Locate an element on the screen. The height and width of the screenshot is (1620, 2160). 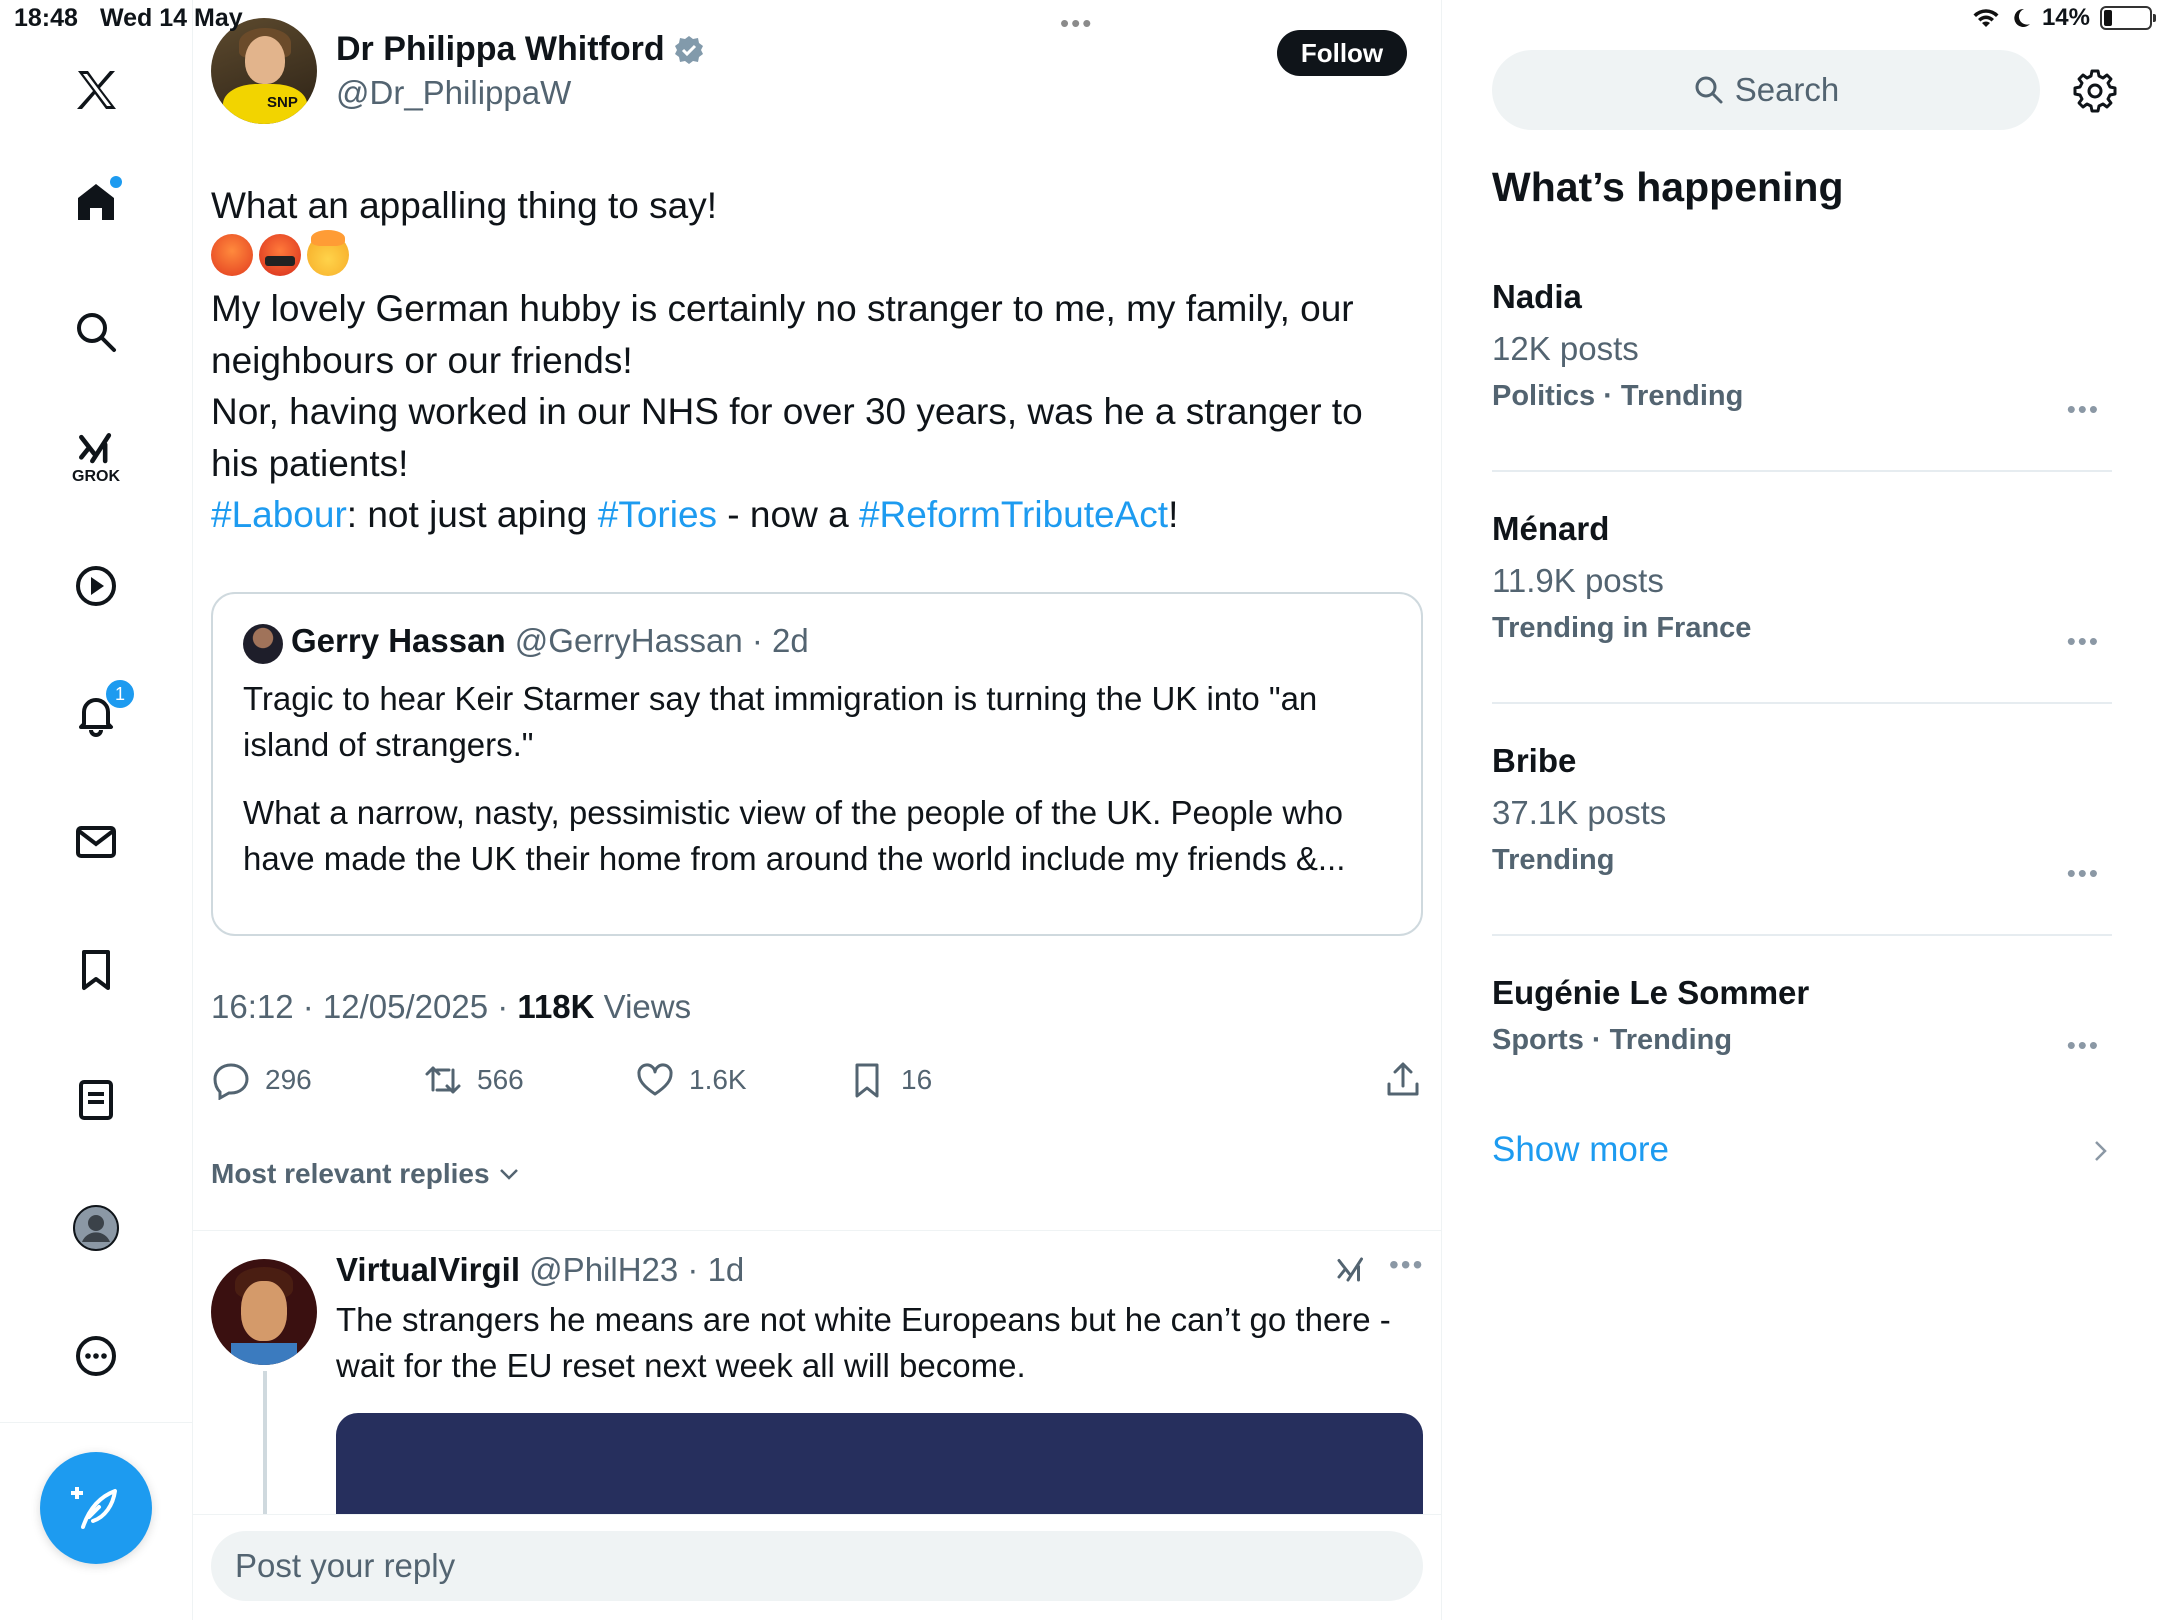
whats-happening-title: What’s happening is located at coordinates (1668, 187).